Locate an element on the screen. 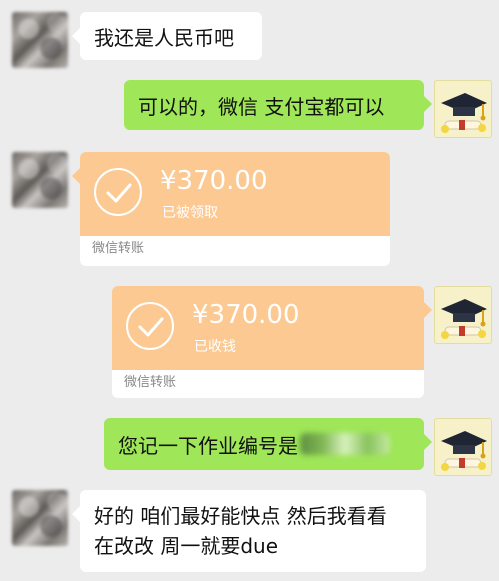 The image size is (499, 581). transfer-card: ¥370.00 已被领取 微信转账 is located at coordinates (231, 209).